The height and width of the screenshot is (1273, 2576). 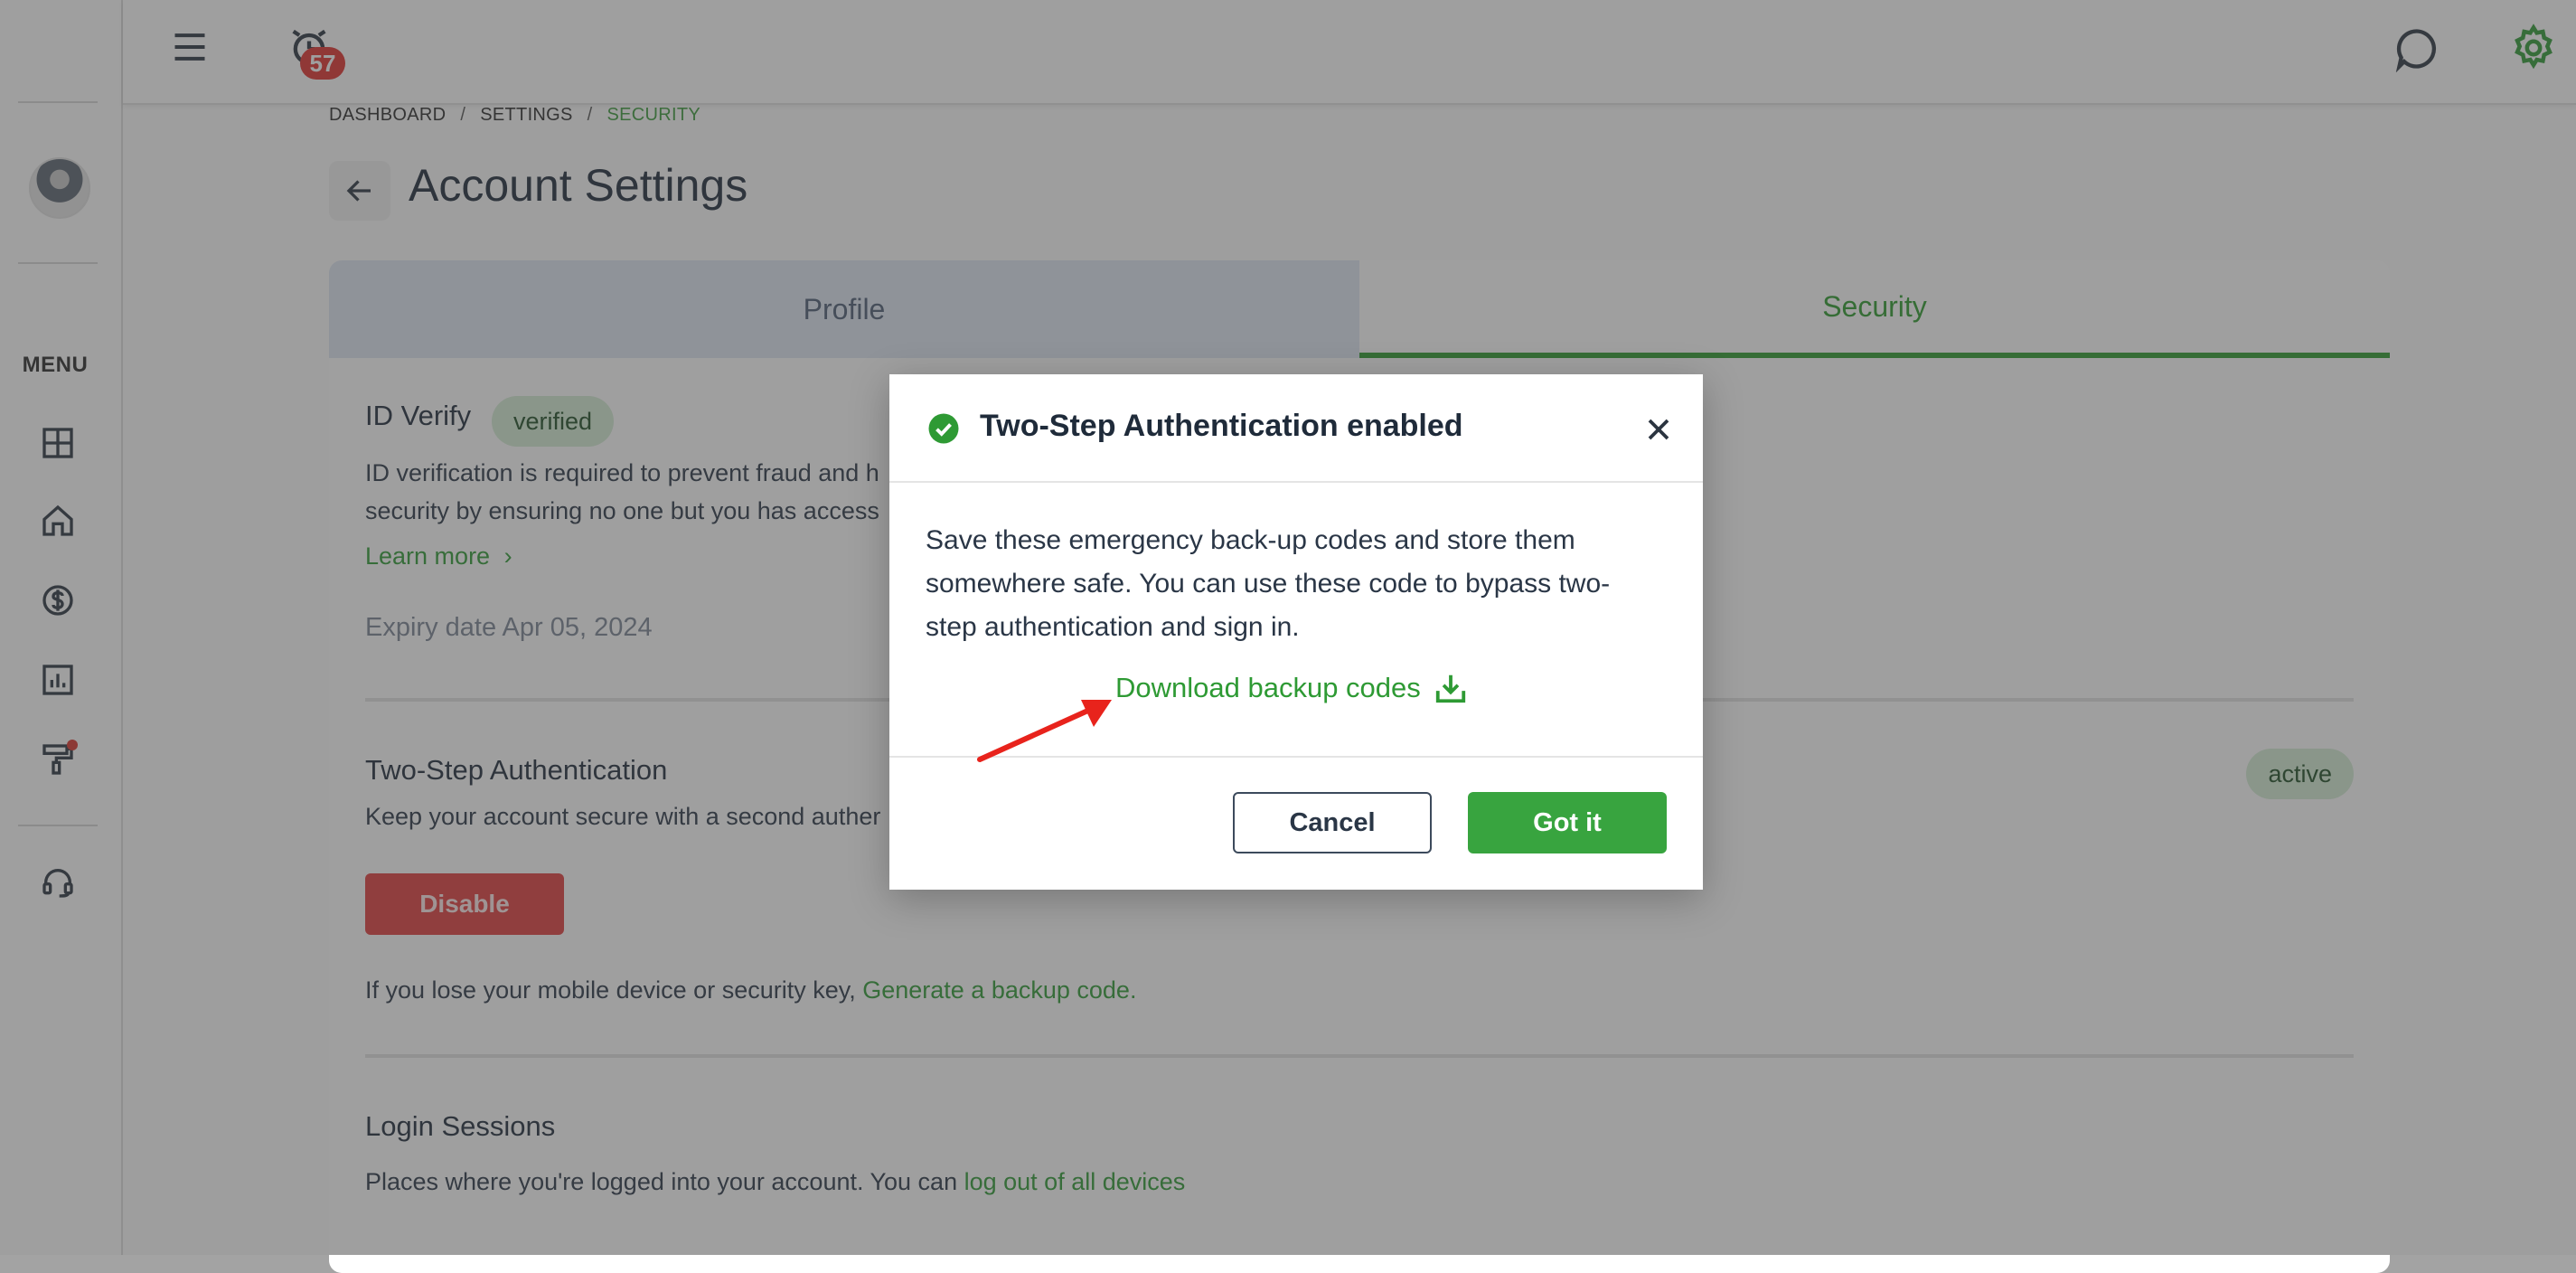 I want to click on check-circle-icon, so click(x=944, y=428).